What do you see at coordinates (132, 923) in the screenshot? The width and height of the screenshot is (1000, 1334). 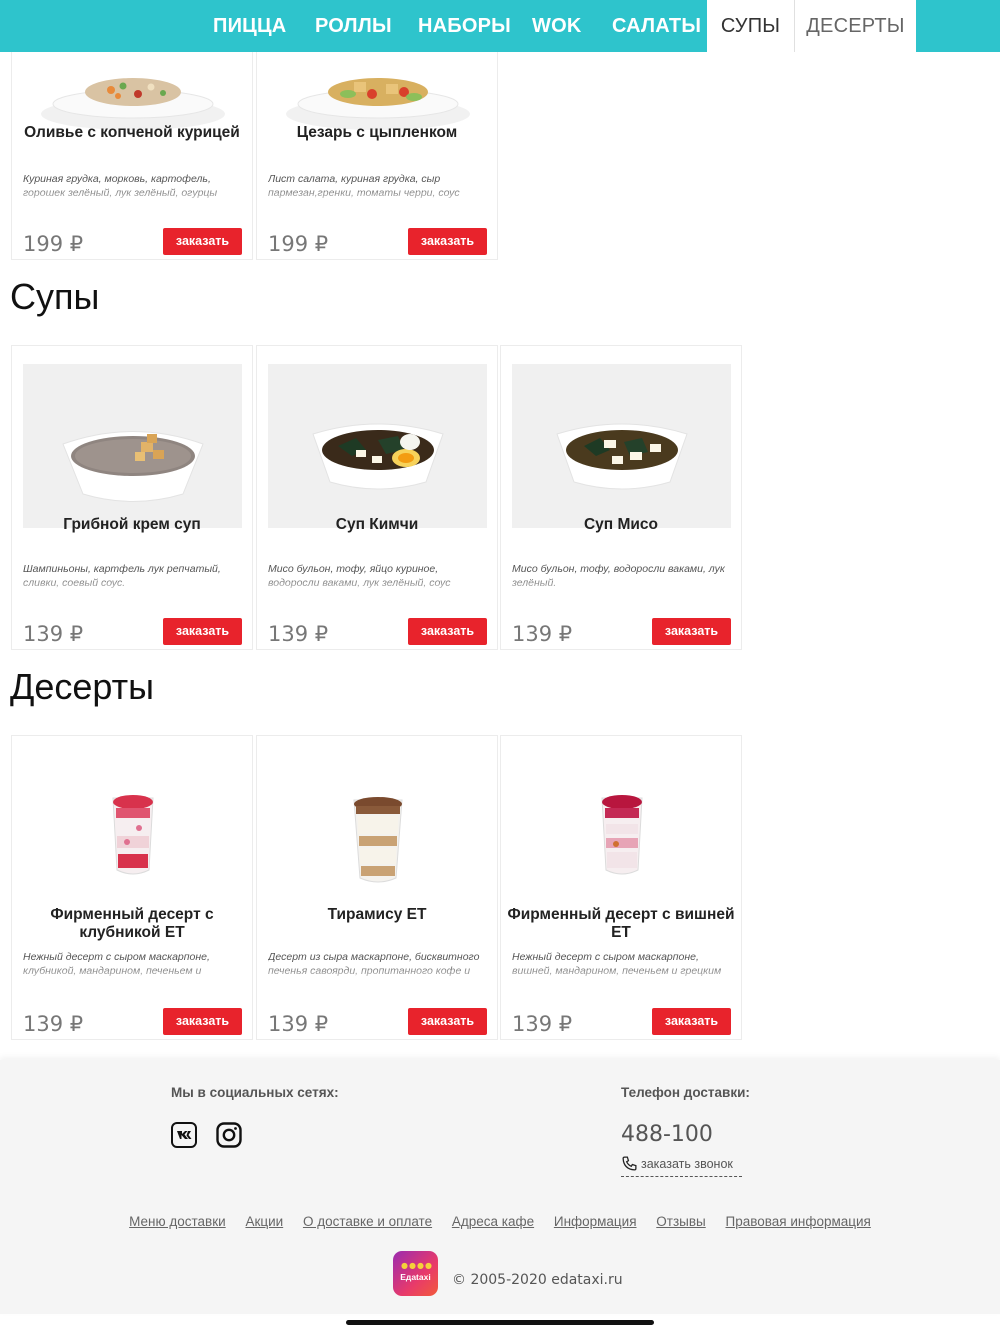 I see `product-title: Фирменный десерт с клубникой ЕТ` at bounding box center [132, 923].